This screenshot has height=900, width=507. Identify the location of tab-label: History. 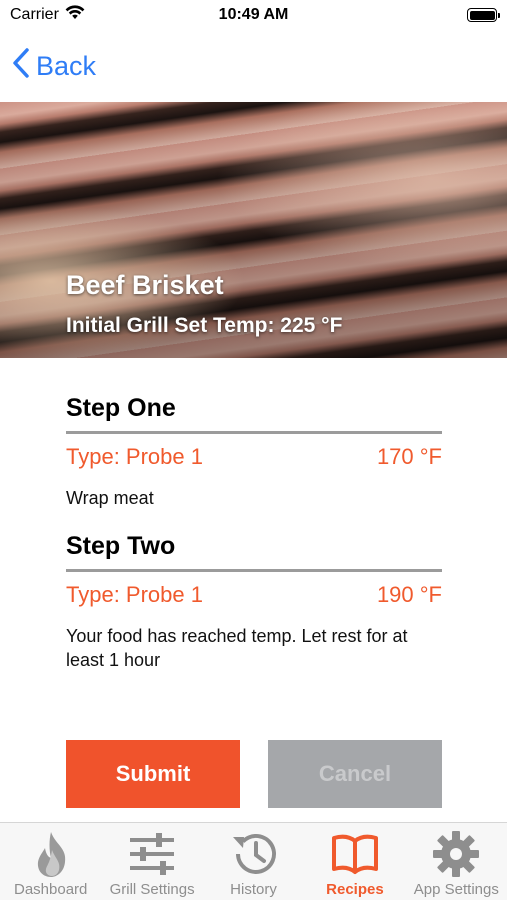
(253, 889).